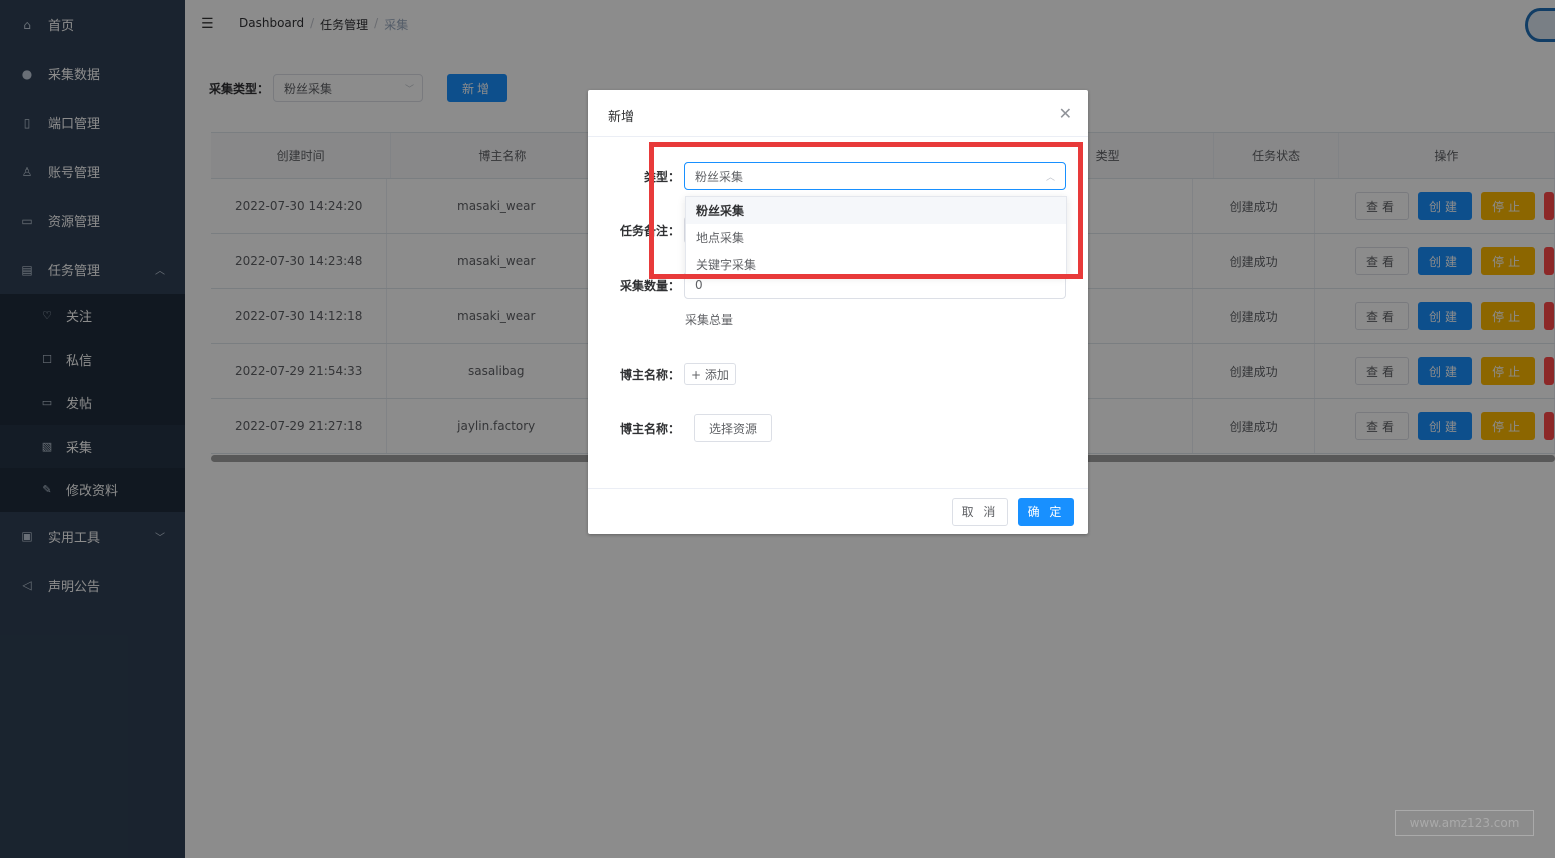  Describe the element at coordinates (710, 374) in the screenshot. I see `add-blogger-button: + 添加` at that location.